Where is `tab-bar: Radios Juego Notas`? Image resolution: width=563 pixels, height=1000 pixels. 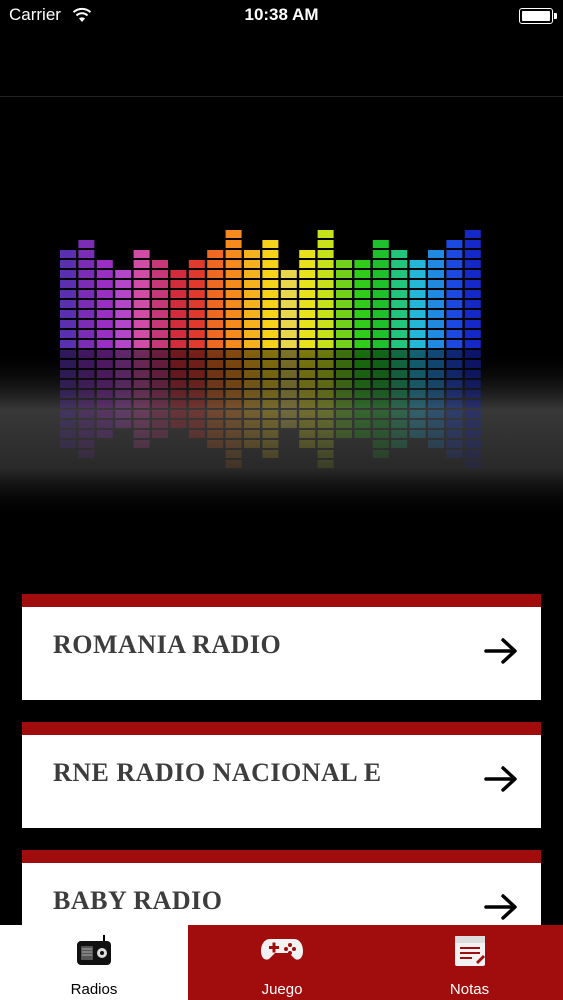 tab-bar: Radios Juego Notas is located at coordinates (281, 962).